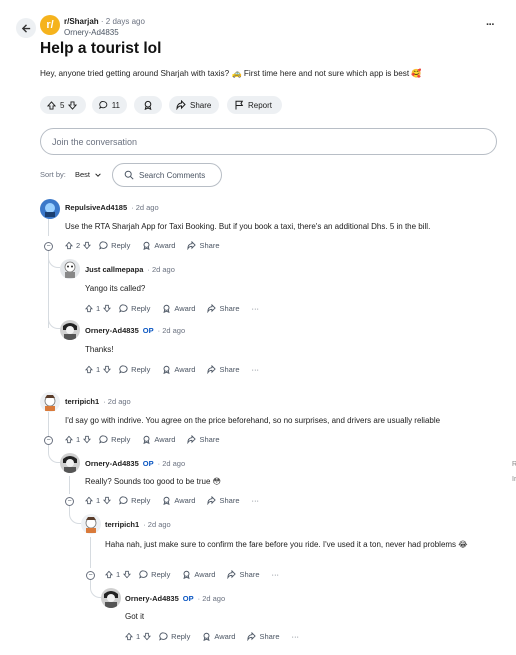 This screenshot has height=655, width=516. I want to click on subreddit-name: r/Sharjah, so click(81, 21).